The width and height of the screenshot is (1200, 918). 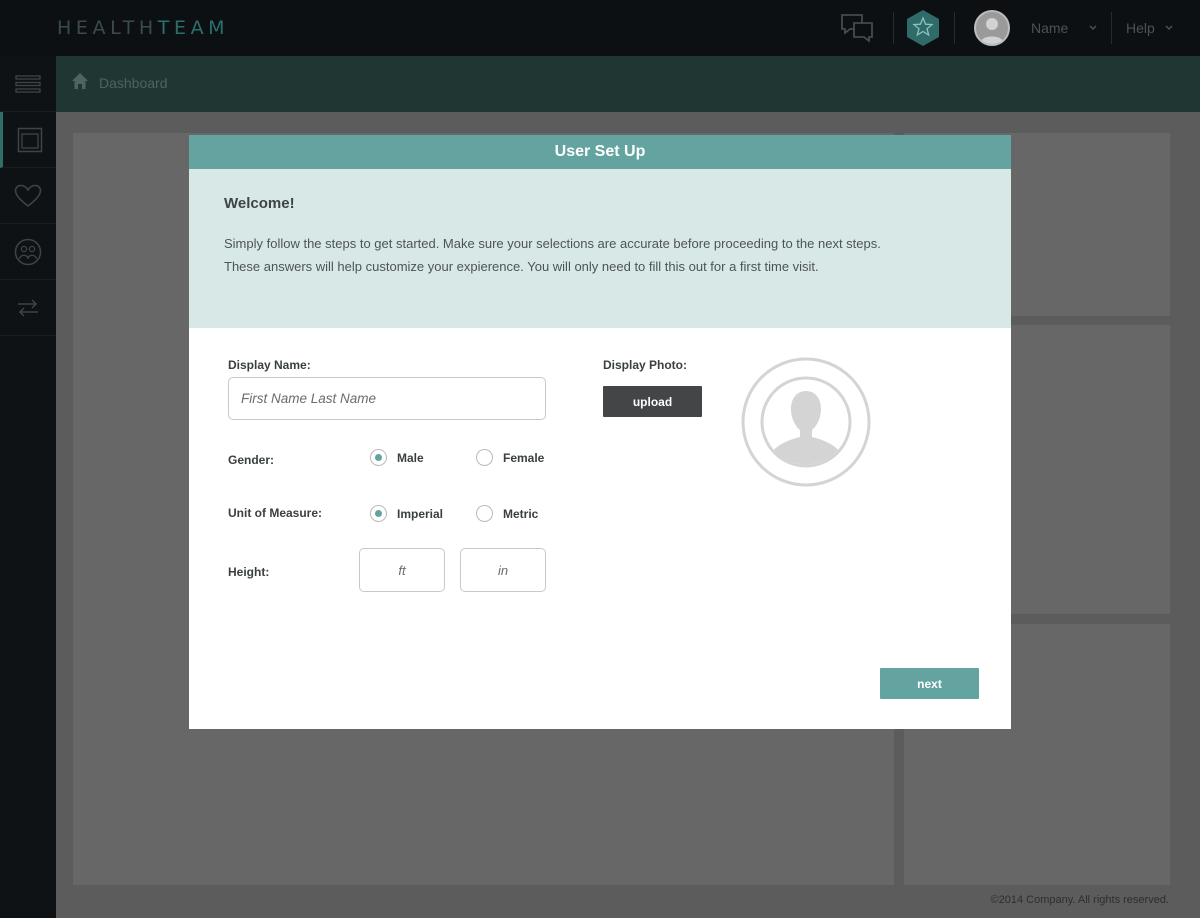 I want to click on upload-button: upload, so click(x=652, y=401).